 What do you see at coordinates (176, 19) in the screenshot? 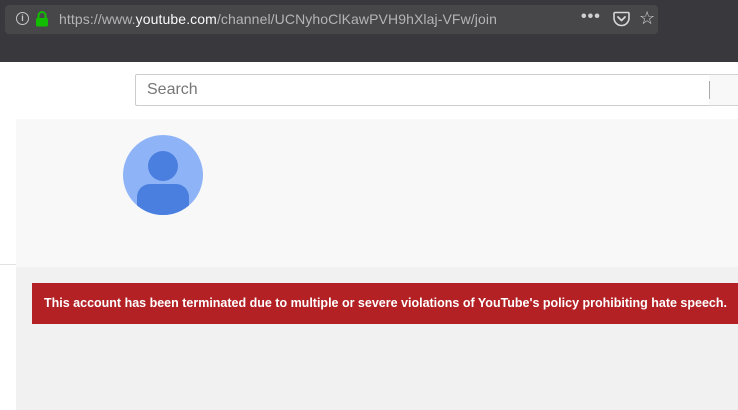
I see `url-host: youtube.com` at bounding box center [176, 19].